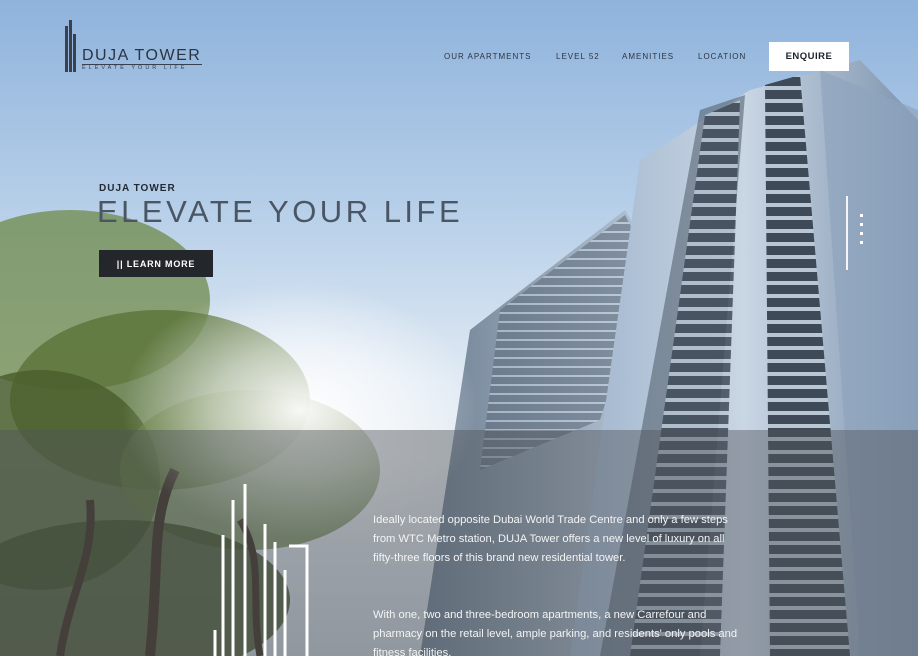 The image size is (918, 663). I want to click on logo-tagline: ELEVATE YOUR LIFE, so click(135, 68).